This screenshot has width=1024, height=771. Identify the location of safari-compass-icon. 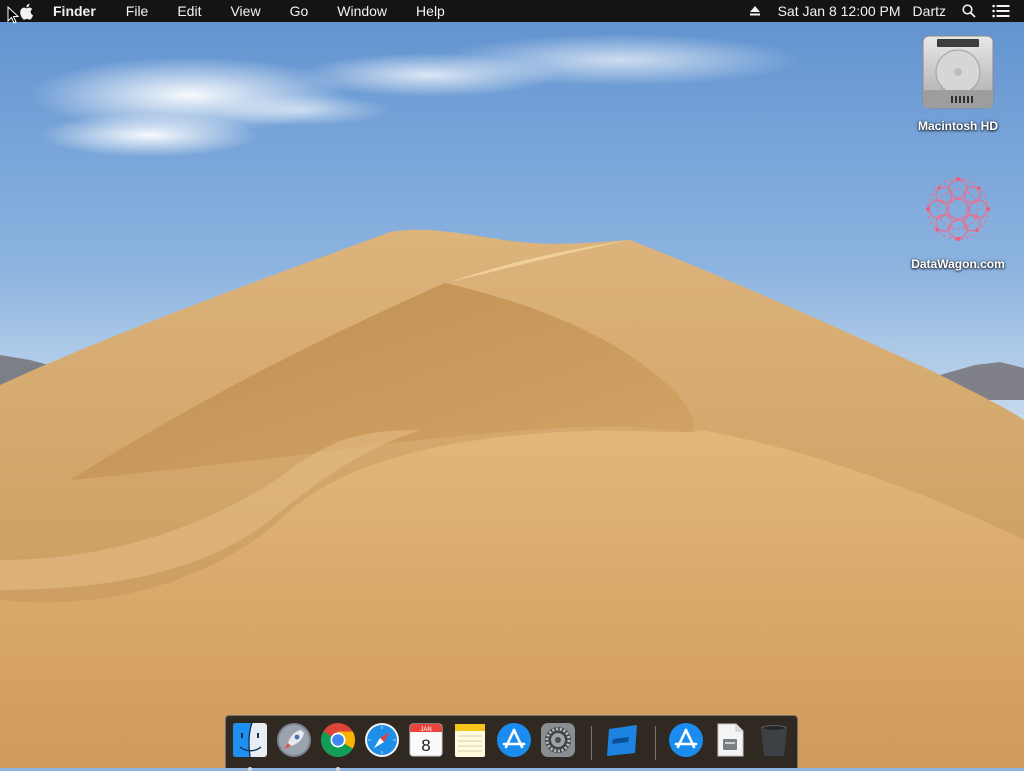
(382, 740).